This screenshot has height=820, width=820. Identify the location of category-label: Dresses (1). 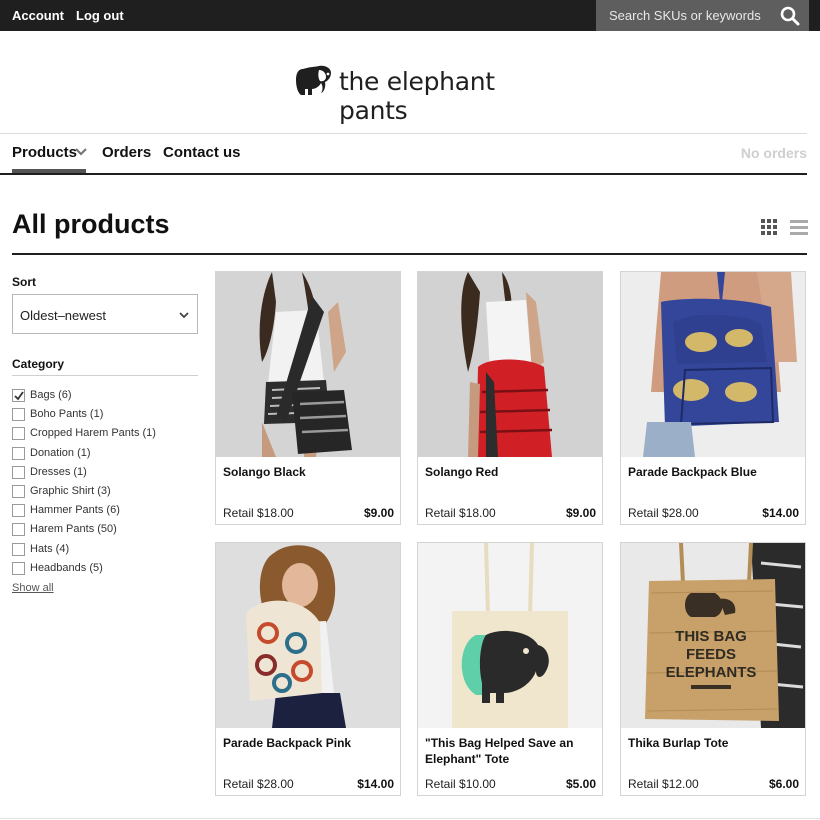
(58, 472).